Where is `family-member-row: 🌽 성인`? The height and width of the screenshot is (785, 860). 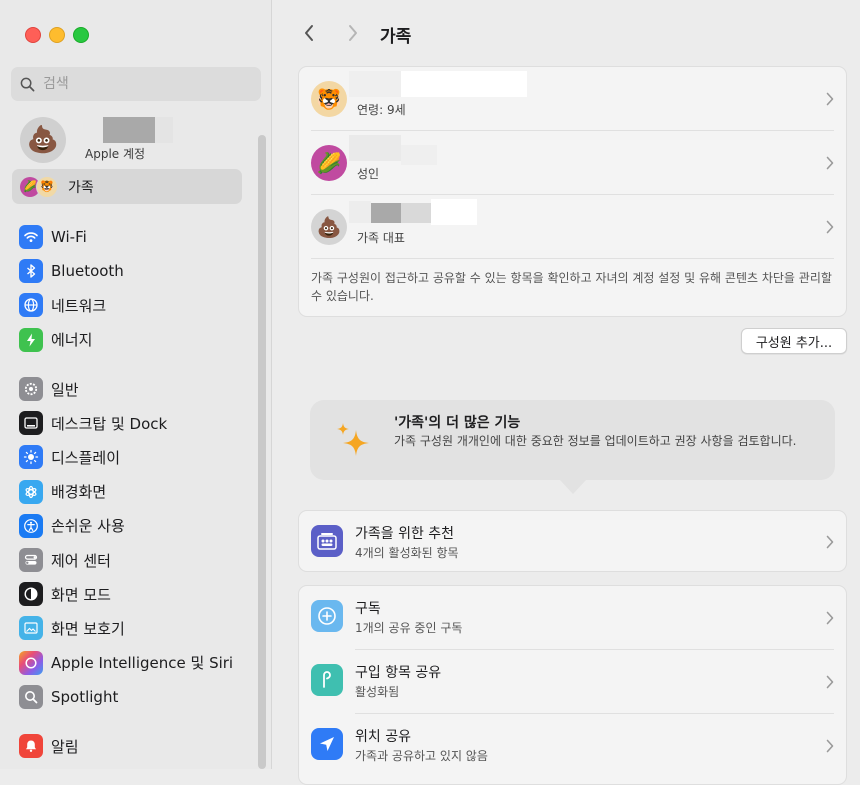
family-member-row: 🌽 성인 is located at coordinates (572, 163).